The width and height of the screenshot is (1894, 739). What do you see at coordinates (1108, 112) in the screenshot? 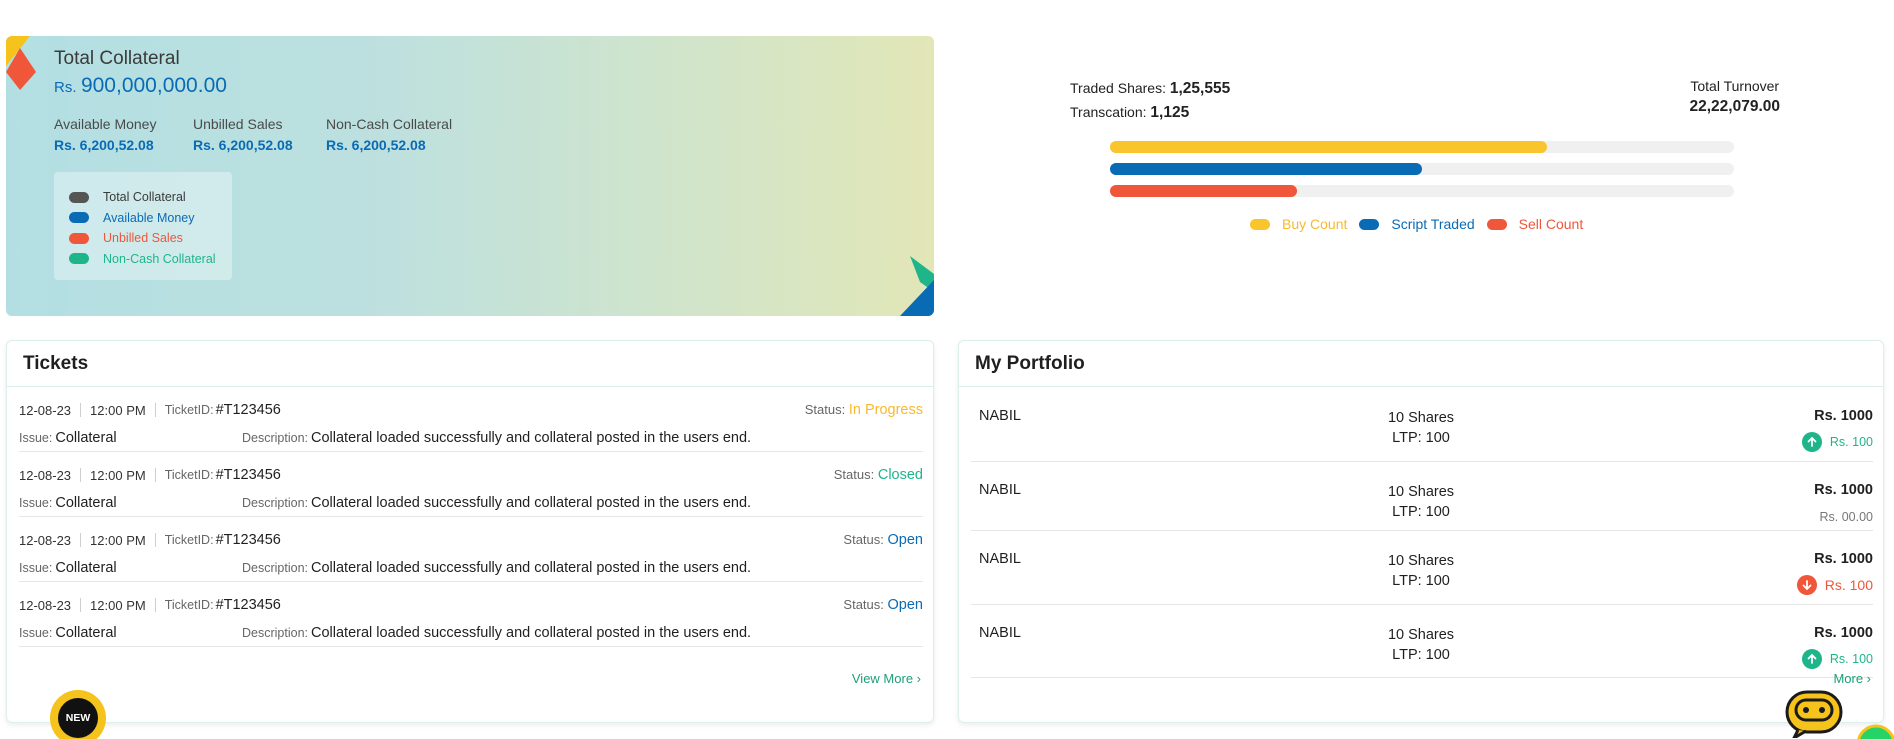
I see `transaction-label: Transcation:` at bounding box center [1108, 112].